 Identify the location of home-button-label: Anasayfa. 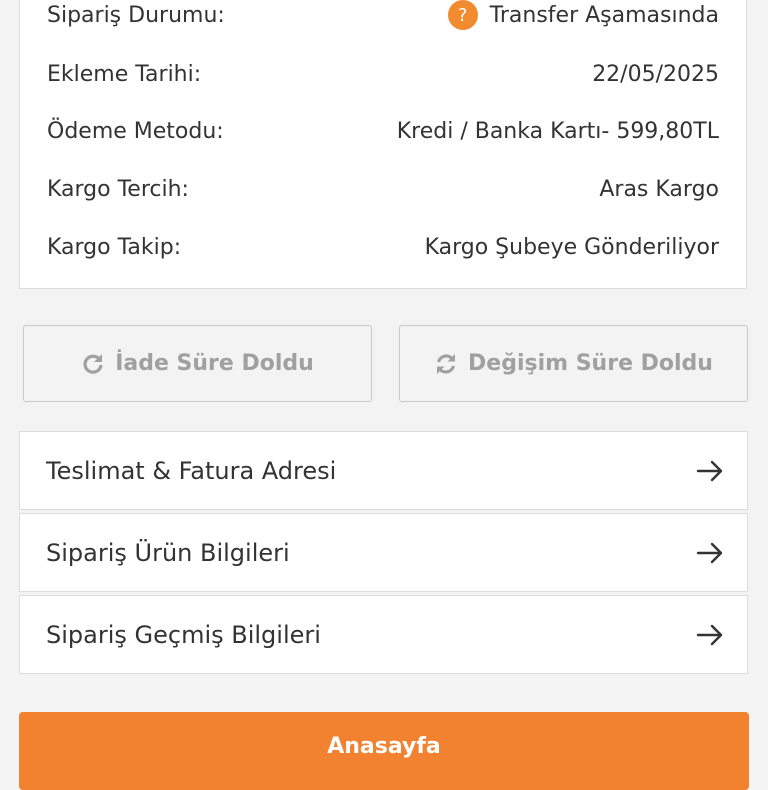
(384, 746).